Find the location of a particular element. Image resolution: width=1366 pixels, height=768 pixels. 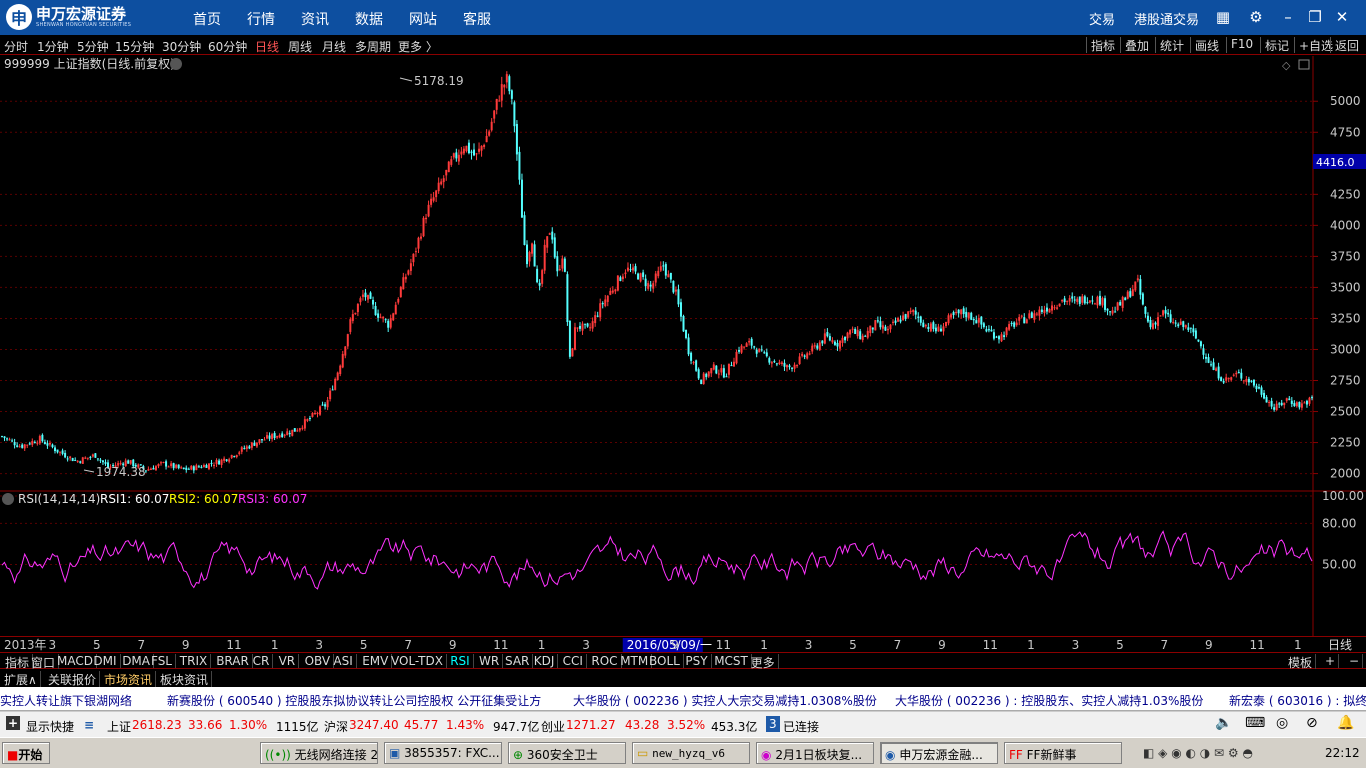

price-tick-label: 2250 is located at coordinates (1345, 443).